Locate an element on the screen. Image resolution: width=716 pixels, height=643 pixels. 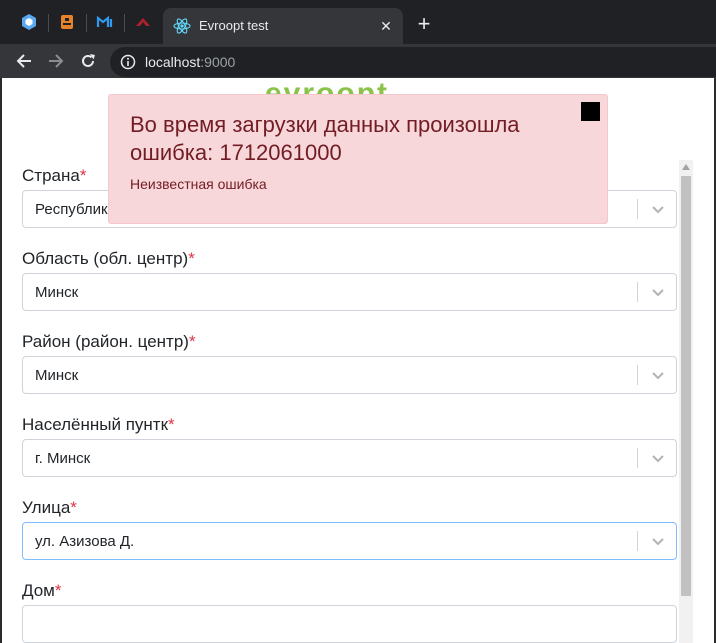
forward-button is located at coordinates (56, 61).